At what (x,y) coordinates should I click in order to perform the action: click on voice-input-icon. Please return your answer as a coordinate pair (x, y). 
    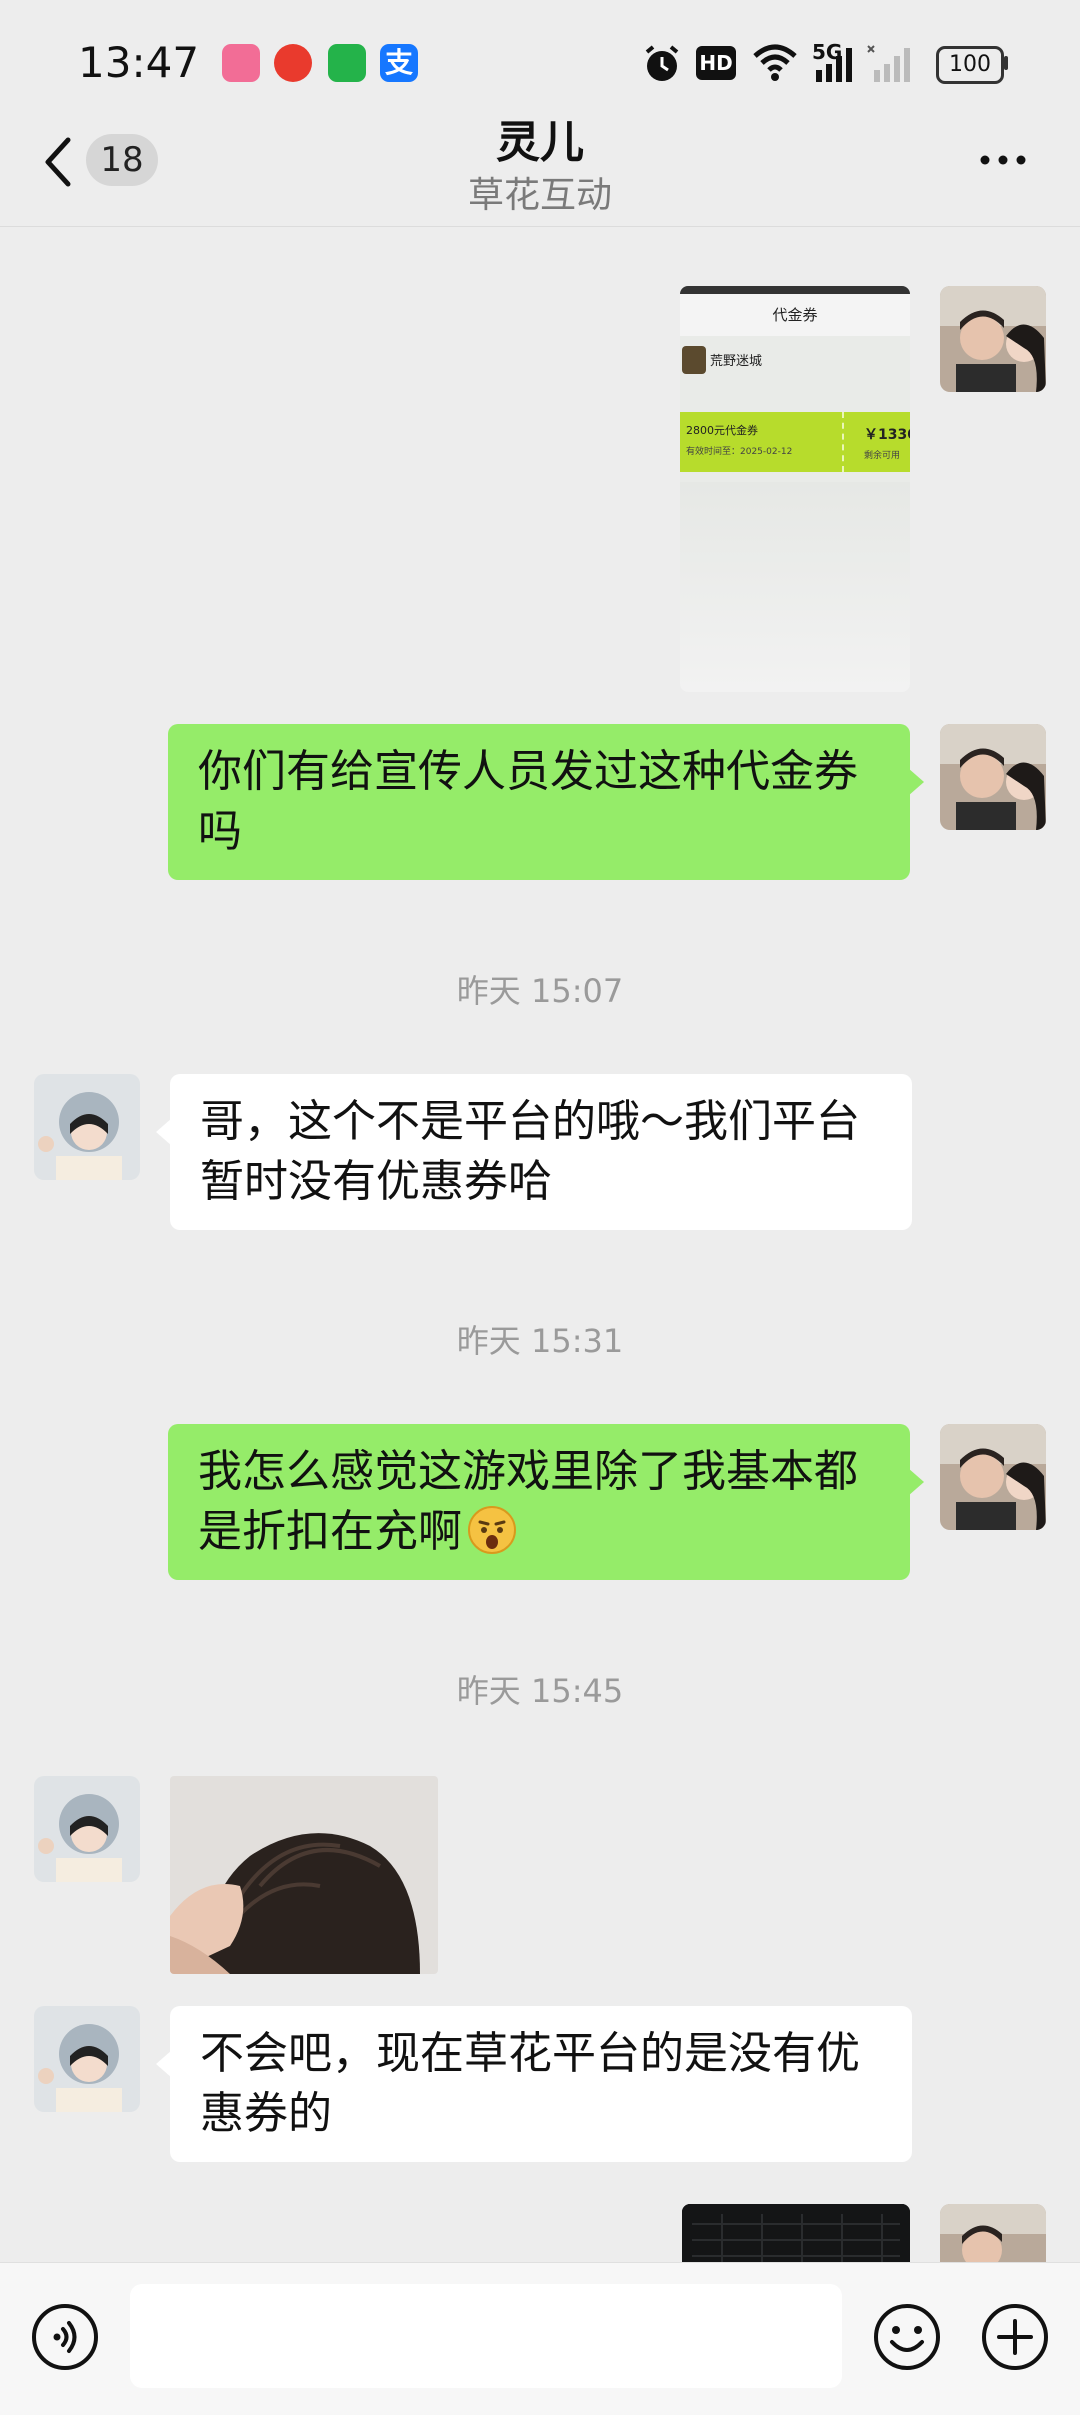
    Looking at the image, I should click on (65, 2337).